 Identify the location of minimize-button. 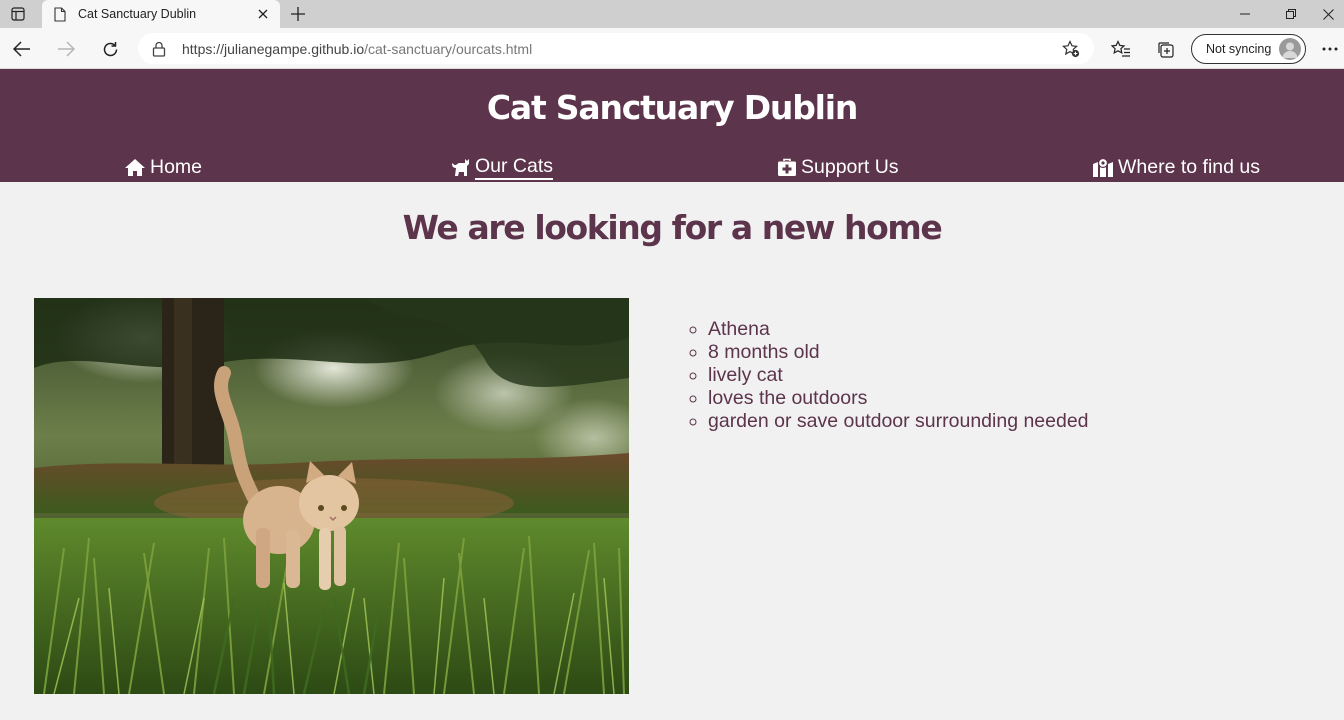
(1245, 14).